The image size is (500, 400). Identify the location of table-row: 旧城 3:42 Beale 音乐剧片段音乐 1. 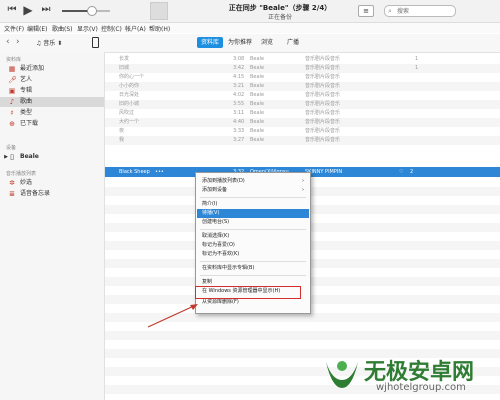
(302, 68).